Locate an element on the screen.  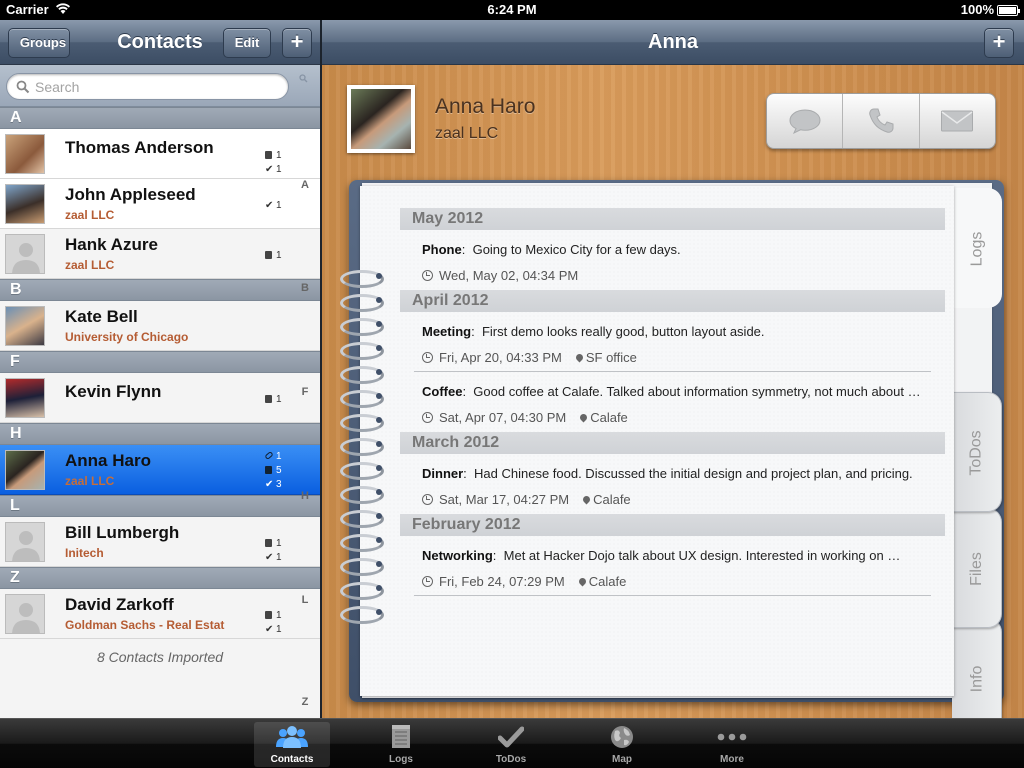
tab-logs: Logs is located at coordinates (977, 248).